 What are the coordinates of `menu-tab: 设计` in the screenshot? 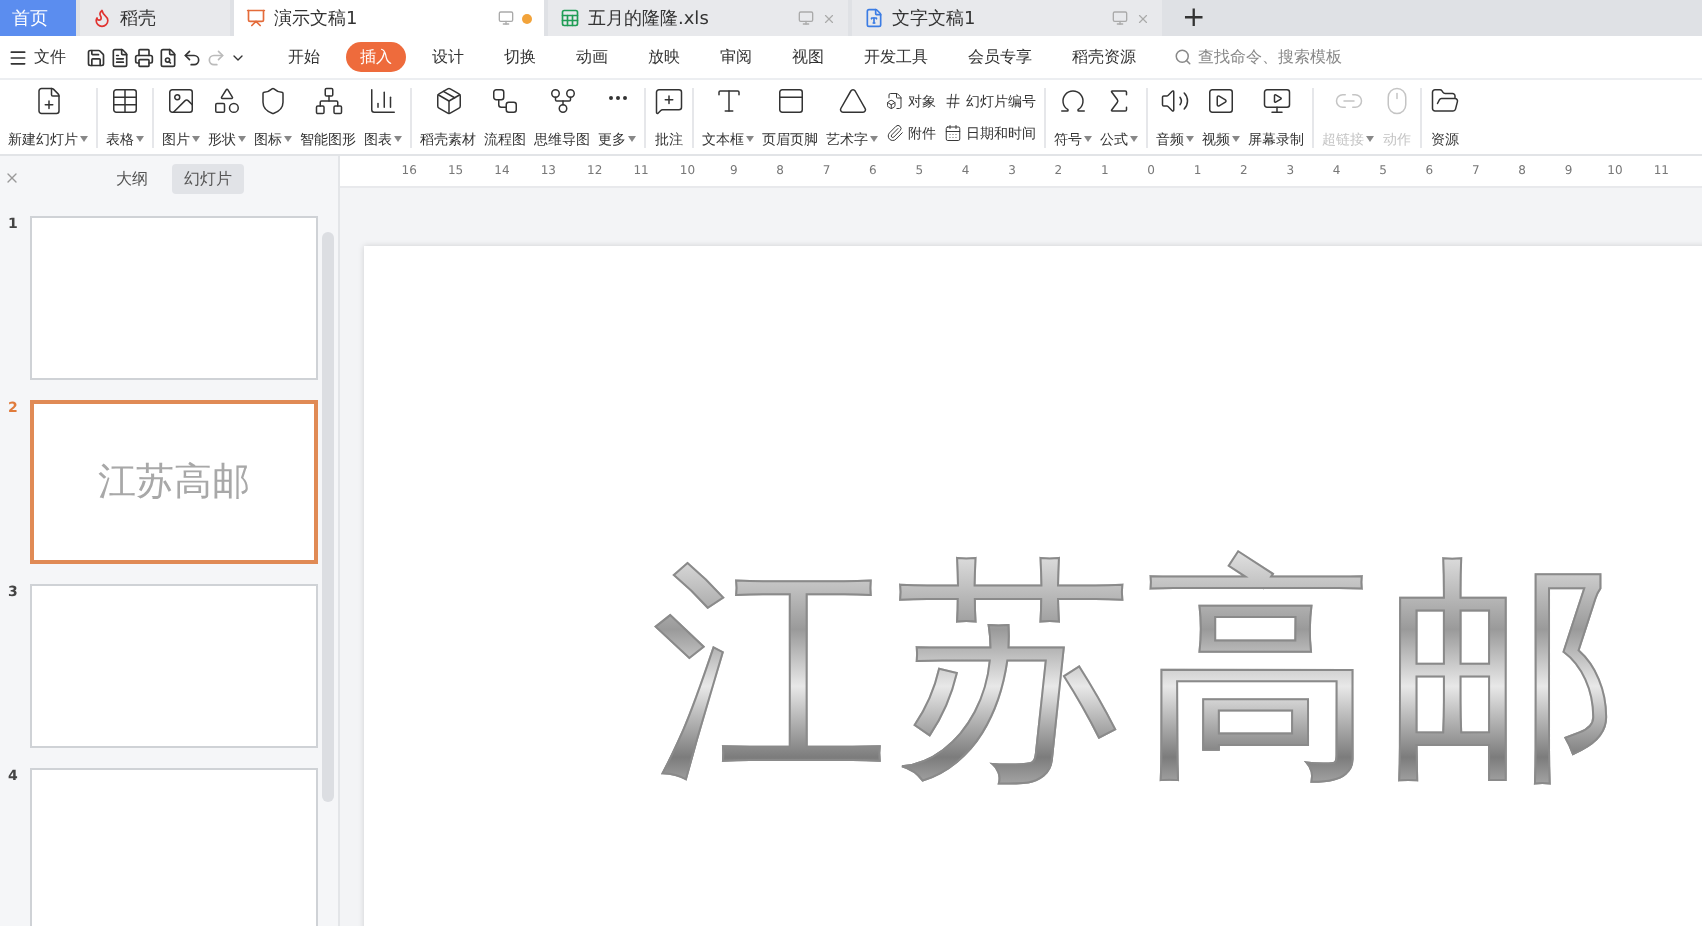 It's located at (448, 57).